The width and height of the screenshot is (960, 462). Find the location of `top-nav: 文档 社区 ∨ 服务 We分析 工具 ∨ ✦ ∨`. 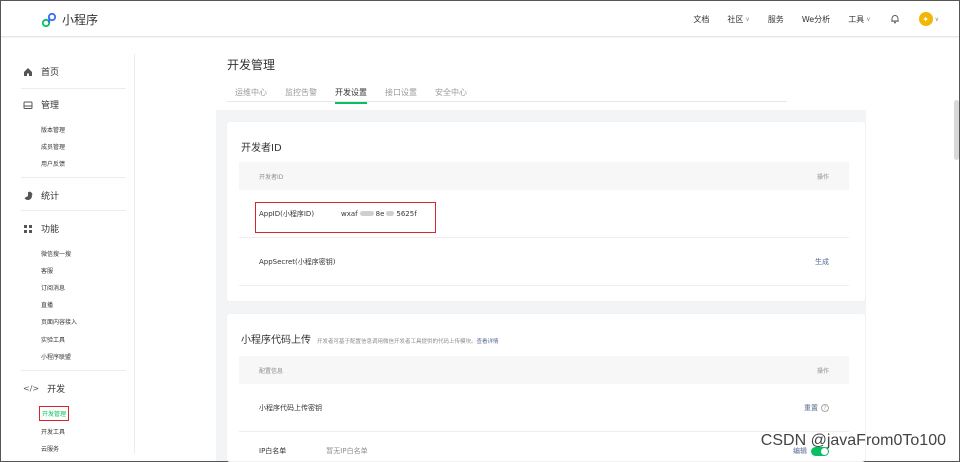

top-nav: 文档 社区 ∨ 服务 We分析 工具 ∨ ✦ ∨ is located at coordinates (816, 19).